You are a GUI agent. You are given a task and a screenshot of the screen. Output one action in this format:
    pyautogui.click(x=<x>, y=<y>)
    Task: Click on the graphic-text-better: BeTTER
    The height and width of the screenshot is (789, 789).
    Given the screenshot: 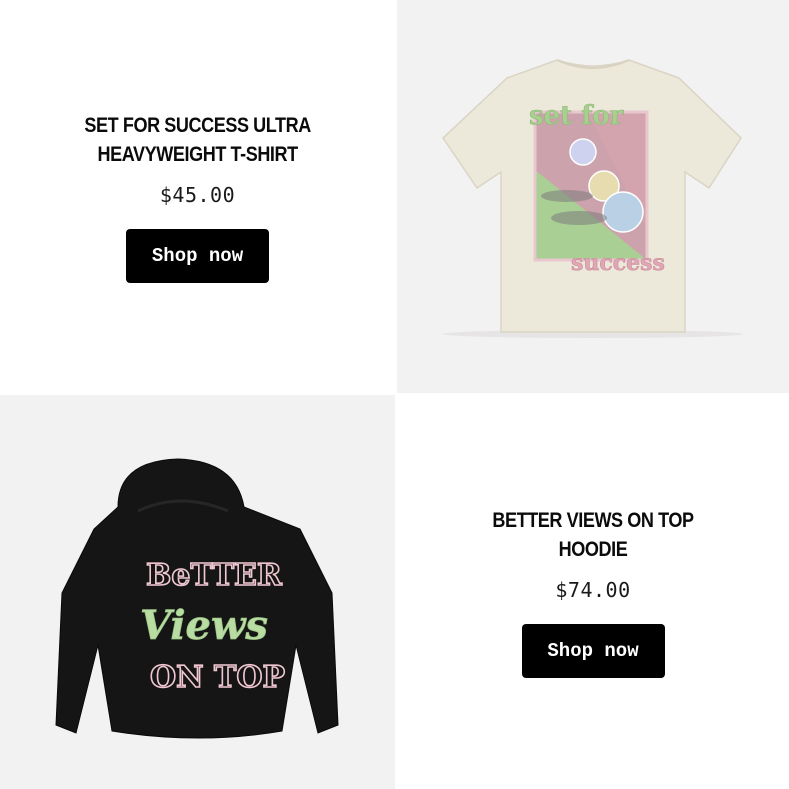 What is the action you would take?
    pyautogui.click(x=214, y=575)
    